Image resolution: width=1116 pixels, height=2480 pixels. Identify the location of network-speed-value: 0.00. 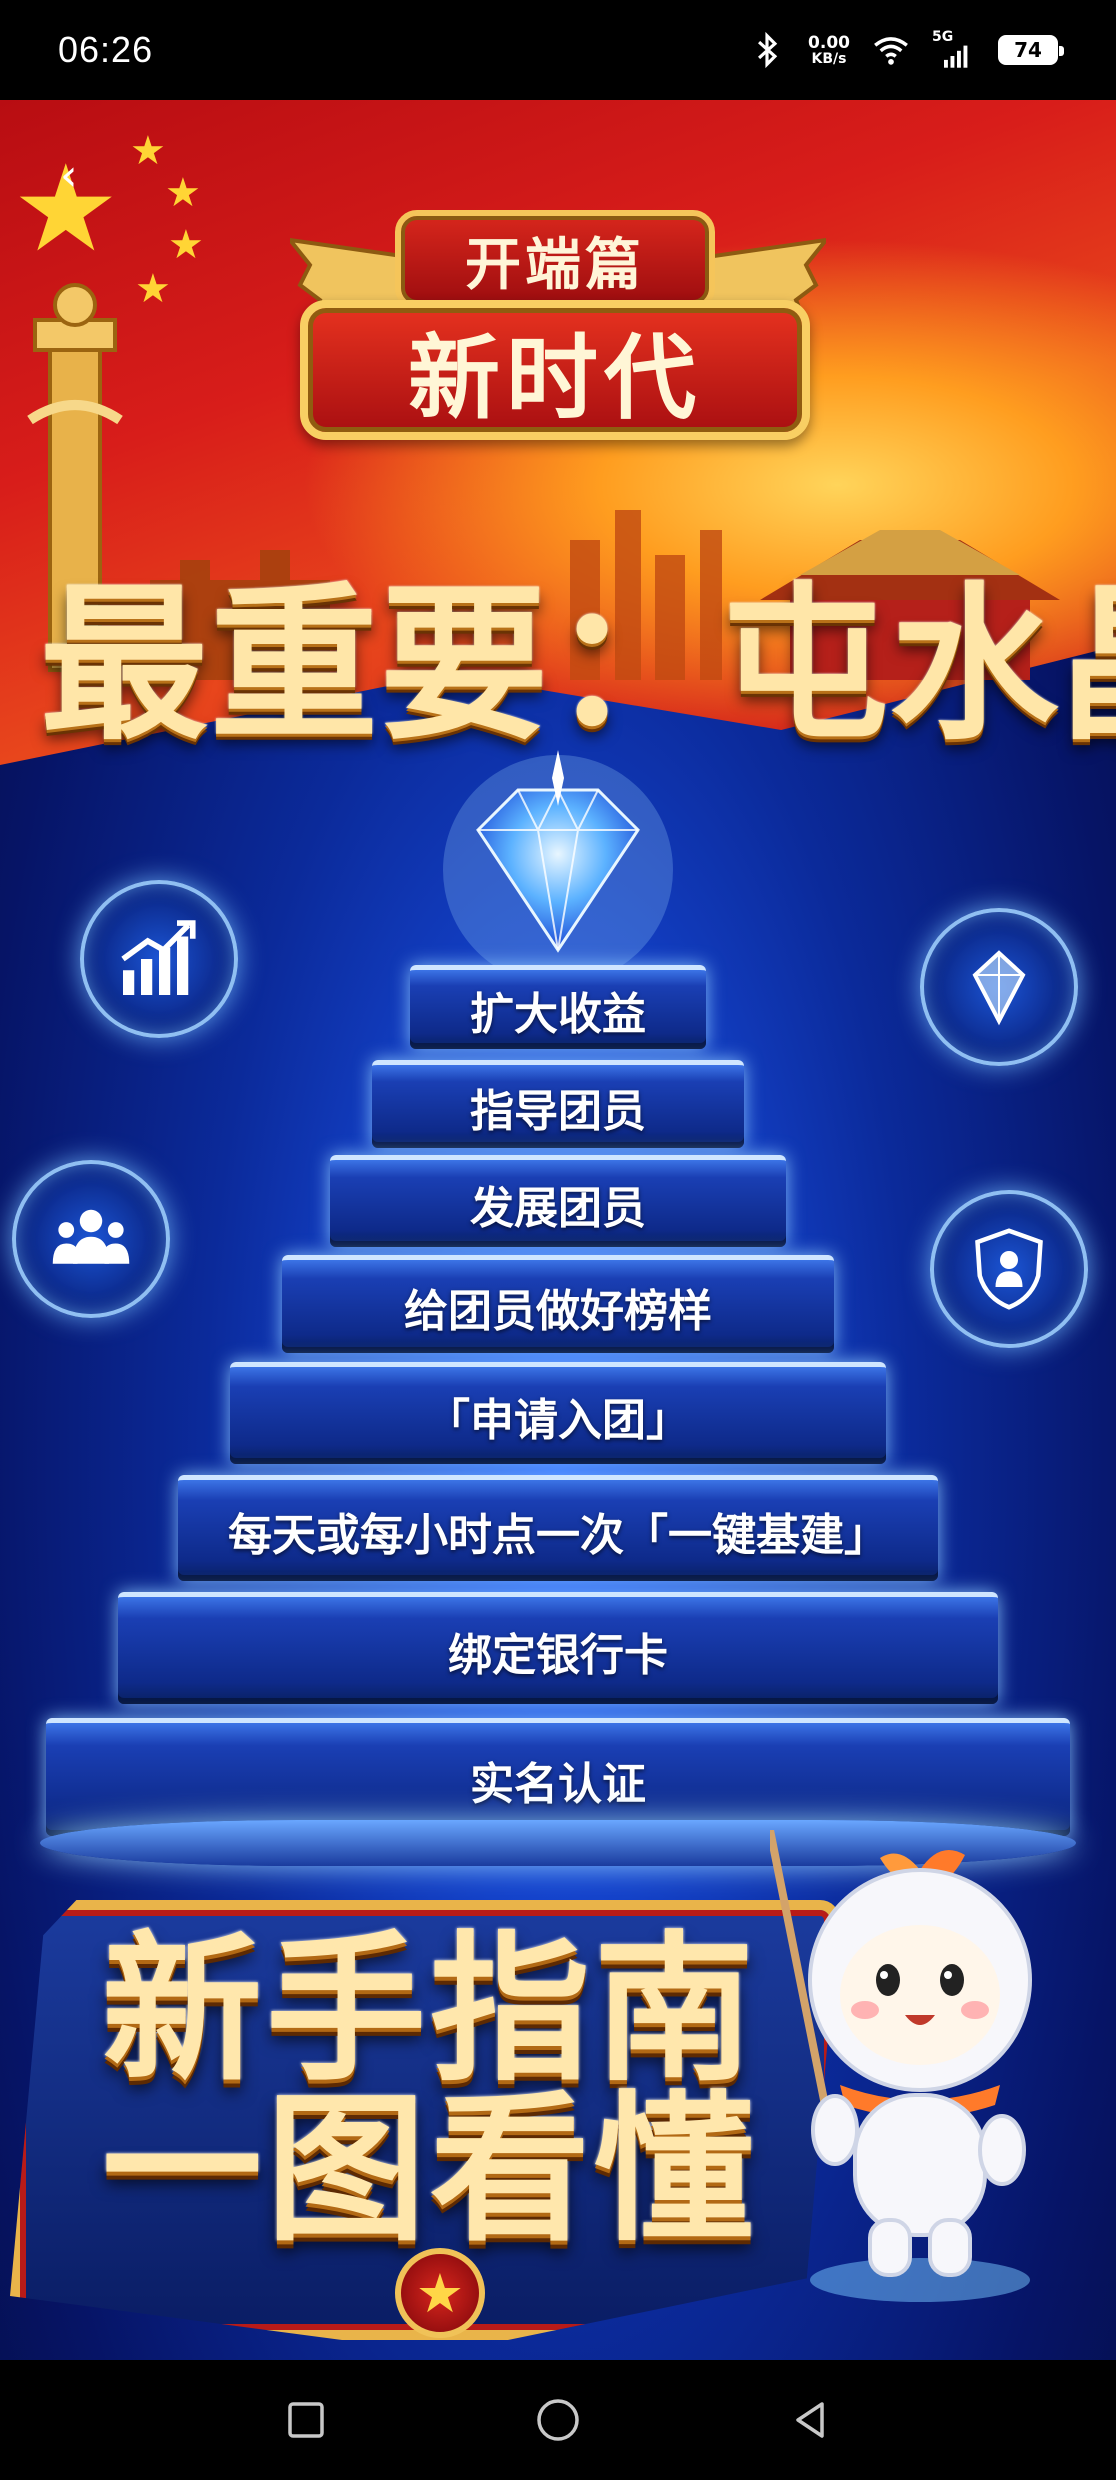
(829, 42).